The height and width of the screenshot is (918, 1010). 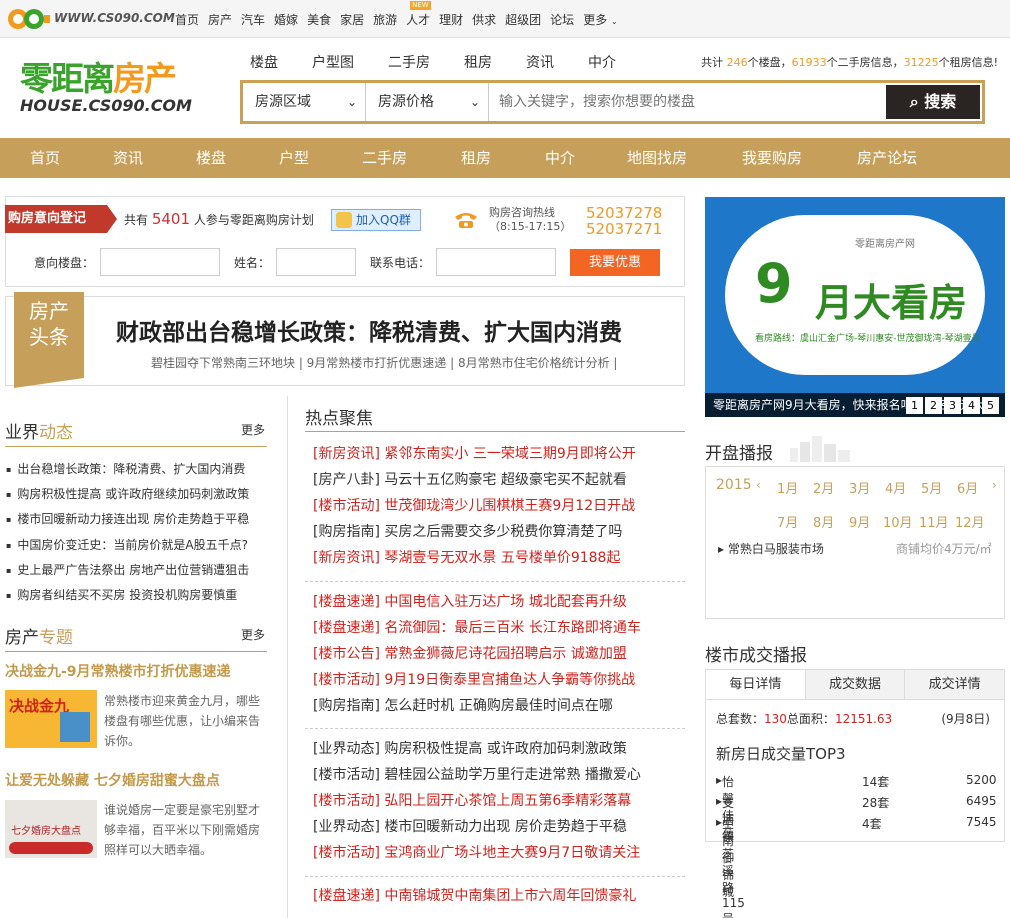 I want to click on list-item: 楼市回暖新动力接连出现 房价走势趋于平稳, so click(x=127, y=519).